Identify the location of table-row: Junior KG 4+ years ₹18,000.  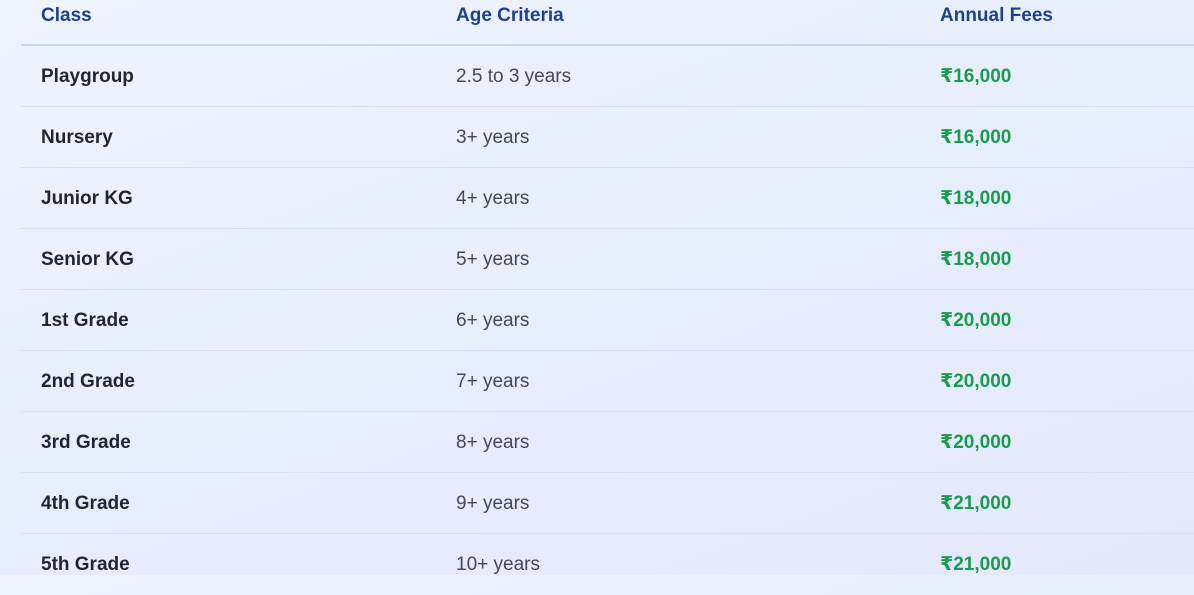
(607, 198).